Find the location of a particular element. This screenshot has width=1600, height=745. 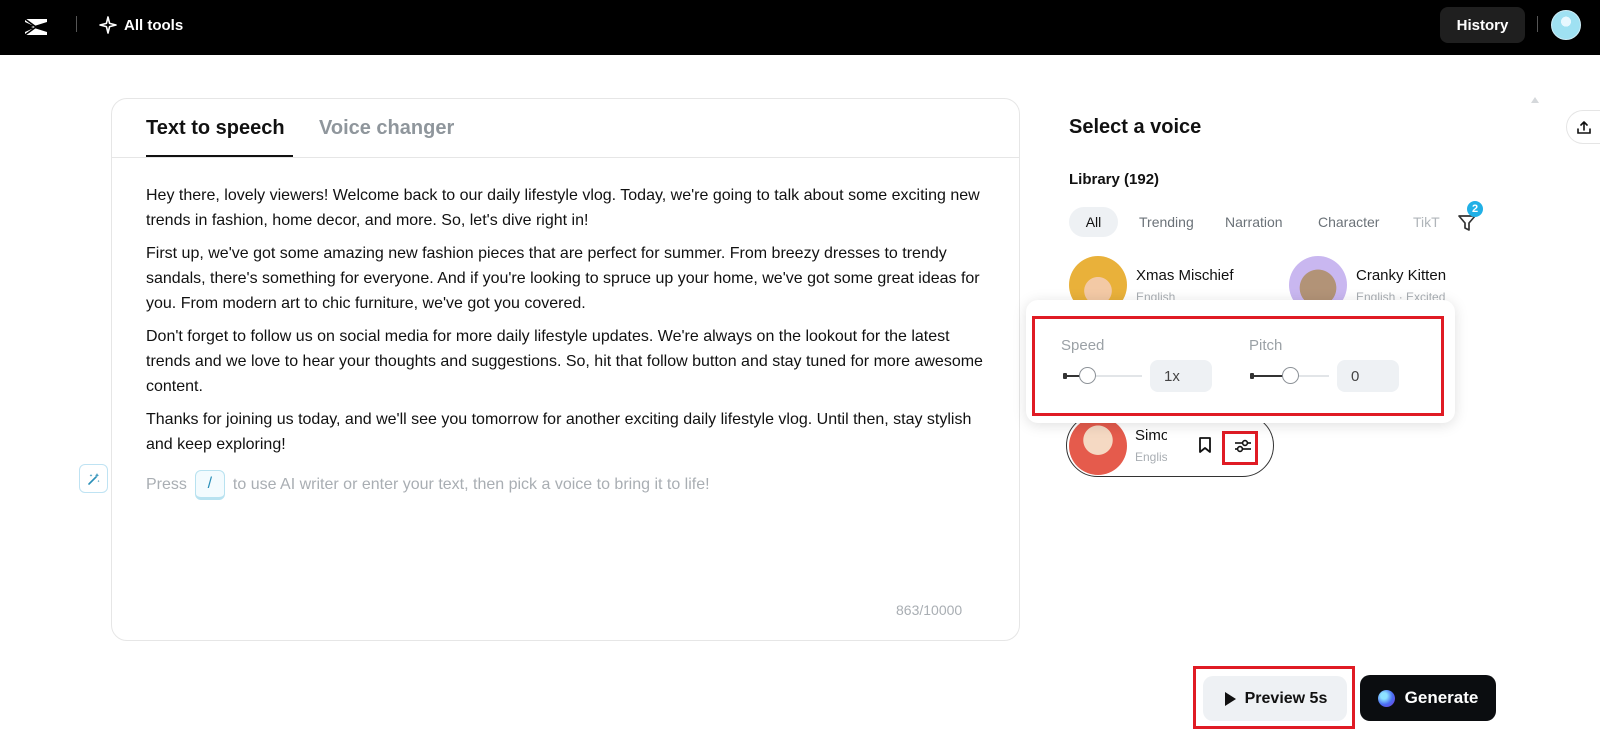

bookmark-icon is located at coordinates (1205, 445).